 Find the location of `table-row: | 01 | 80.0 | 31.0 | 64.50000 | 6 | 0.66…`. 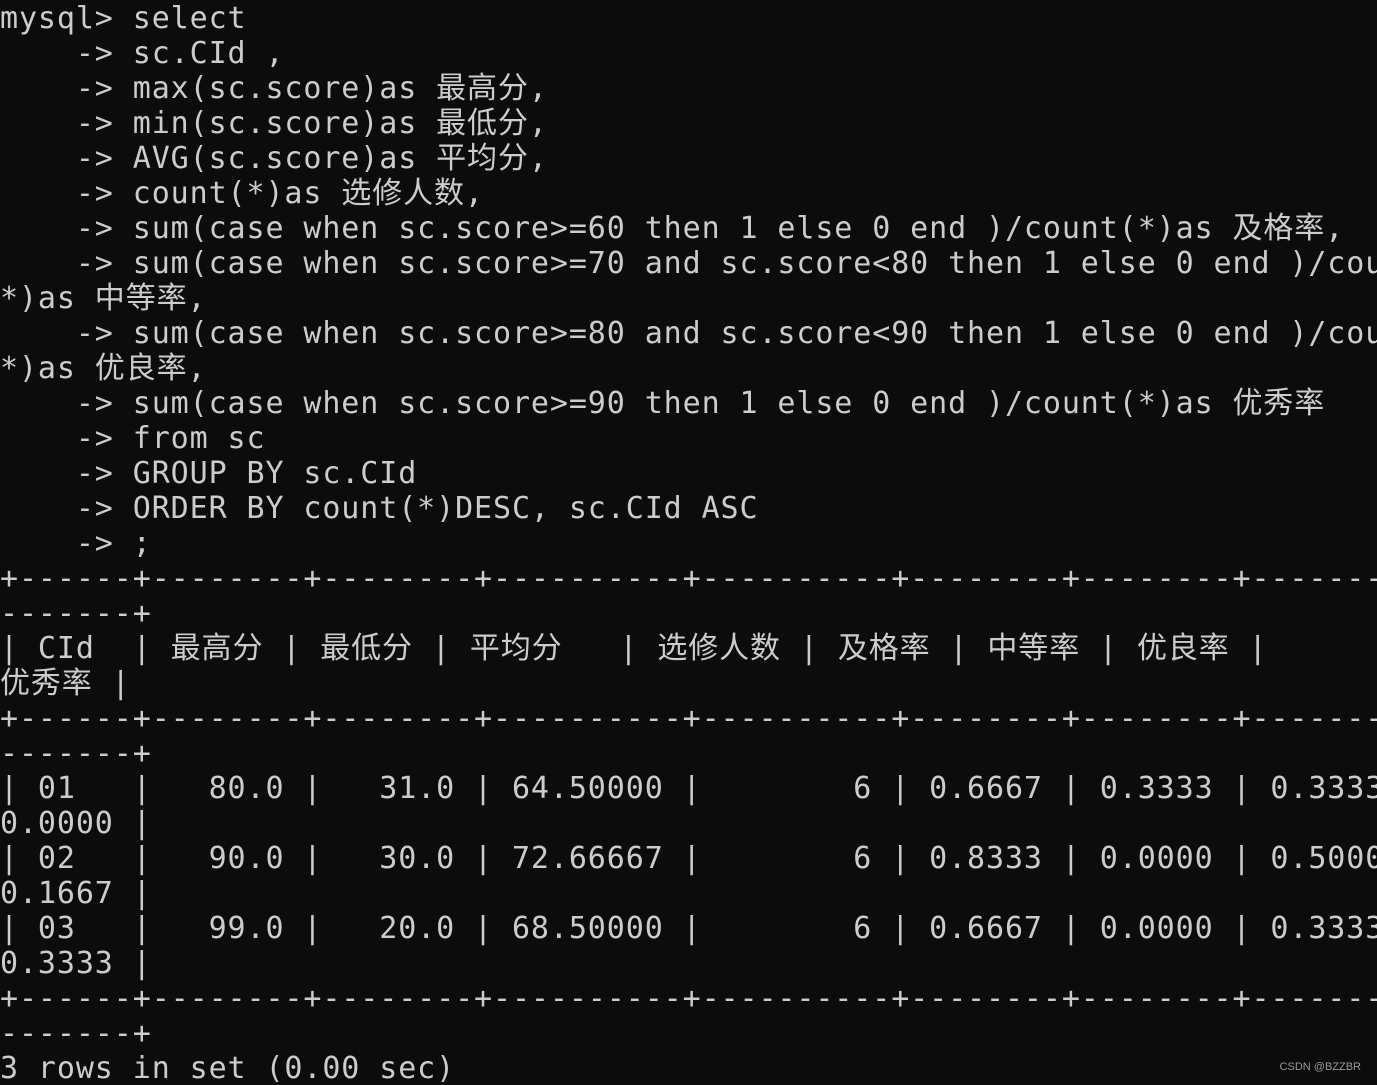

table-row: | 01 | 80.0 | 31.0 | 64.50000 | 6 | 0.66… is located at coordinates (688, 788).